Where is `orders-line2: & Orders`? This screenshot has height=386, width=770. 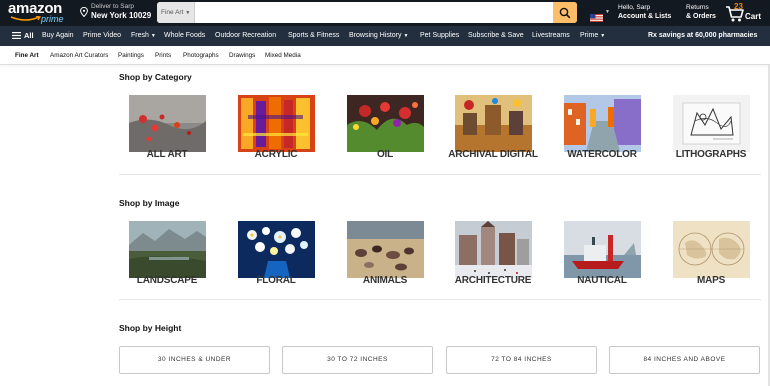 orders-line2: & Orders is located at coordinates (701, 16).